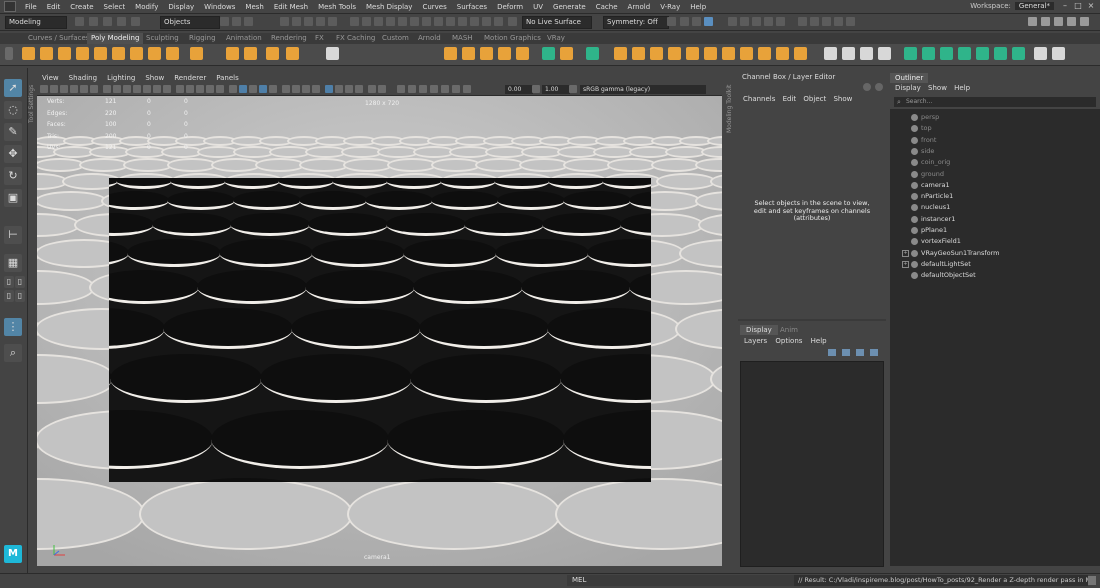 The image size is (1100, 588). What do you see at coordinates (429, 38) in the screenshot?
I see `shelf-tab-arnold: Arnold` at bounding box center [429, 38].